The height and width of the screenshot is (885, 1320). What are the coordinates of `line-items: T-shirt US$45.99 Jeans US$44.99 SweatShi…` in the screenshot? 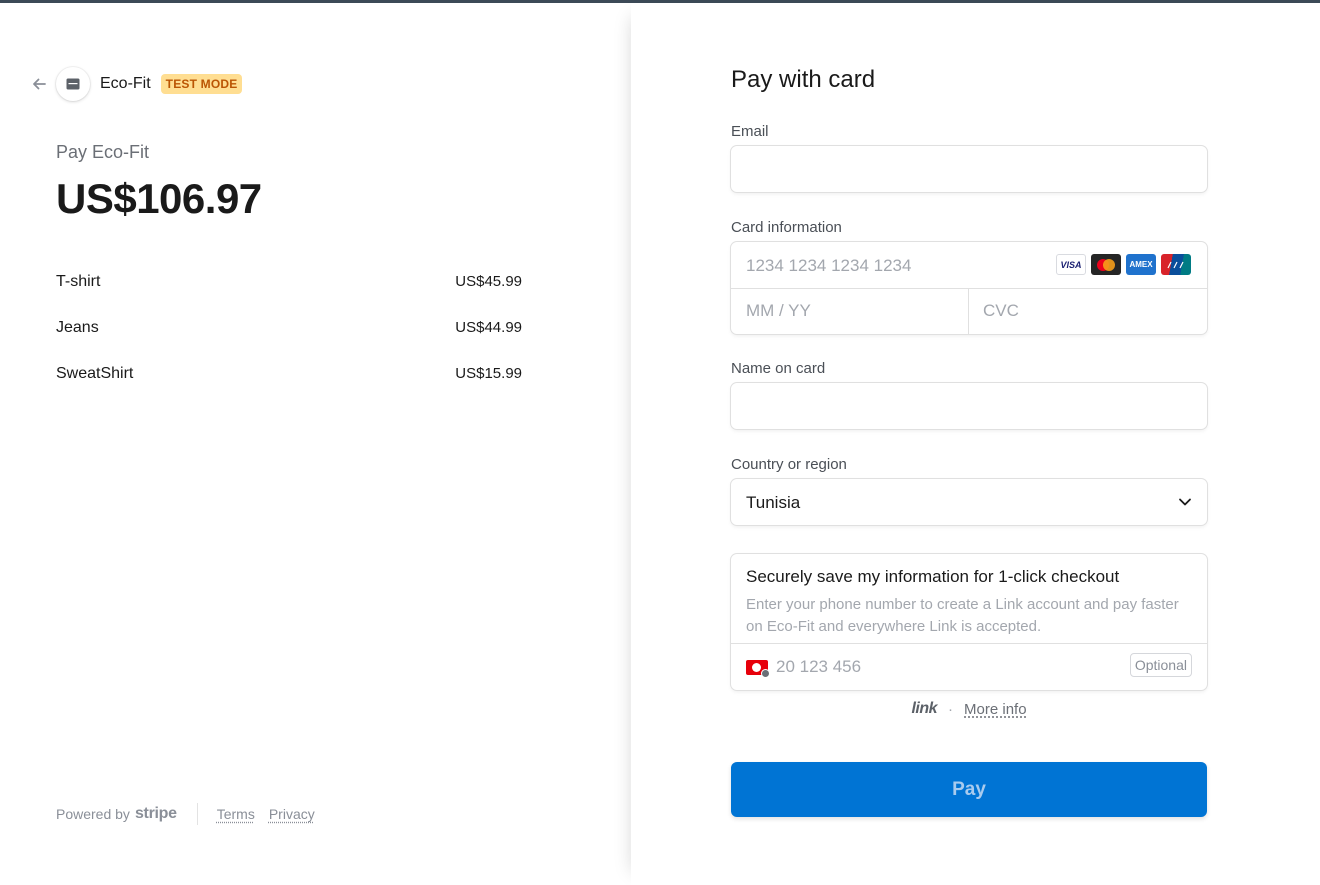 It's located at (289, 342).